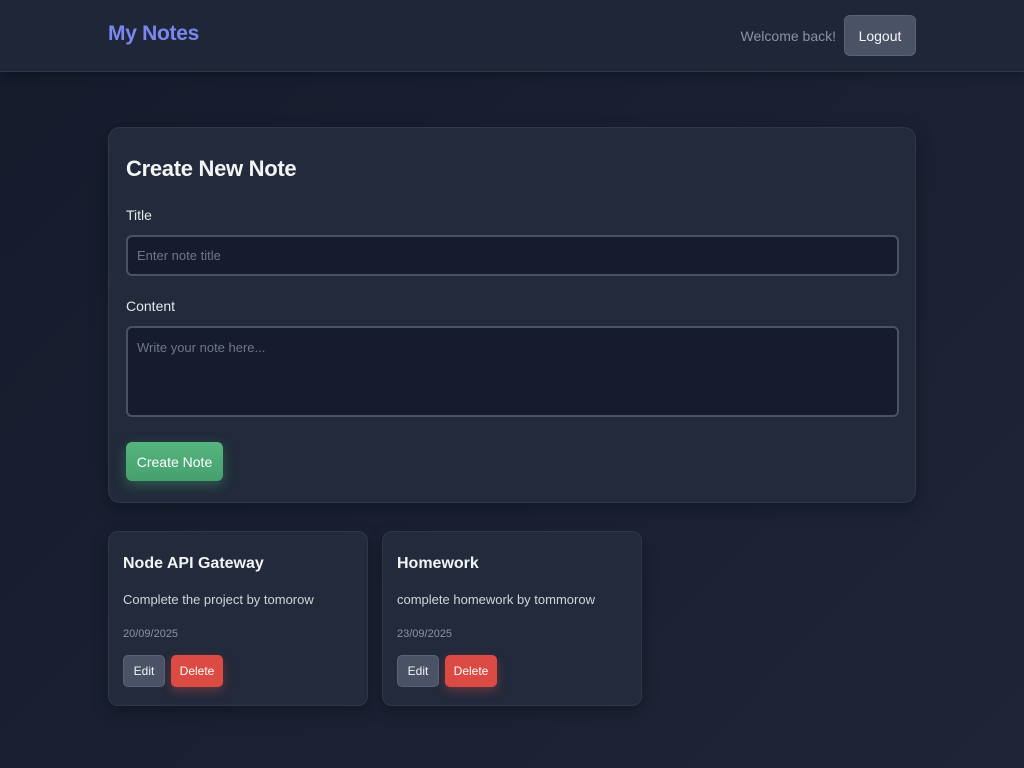 Image resolution: width=1024 pixels, height=768 pixels. I want to click on note-title: Homework, so click(438, 563).